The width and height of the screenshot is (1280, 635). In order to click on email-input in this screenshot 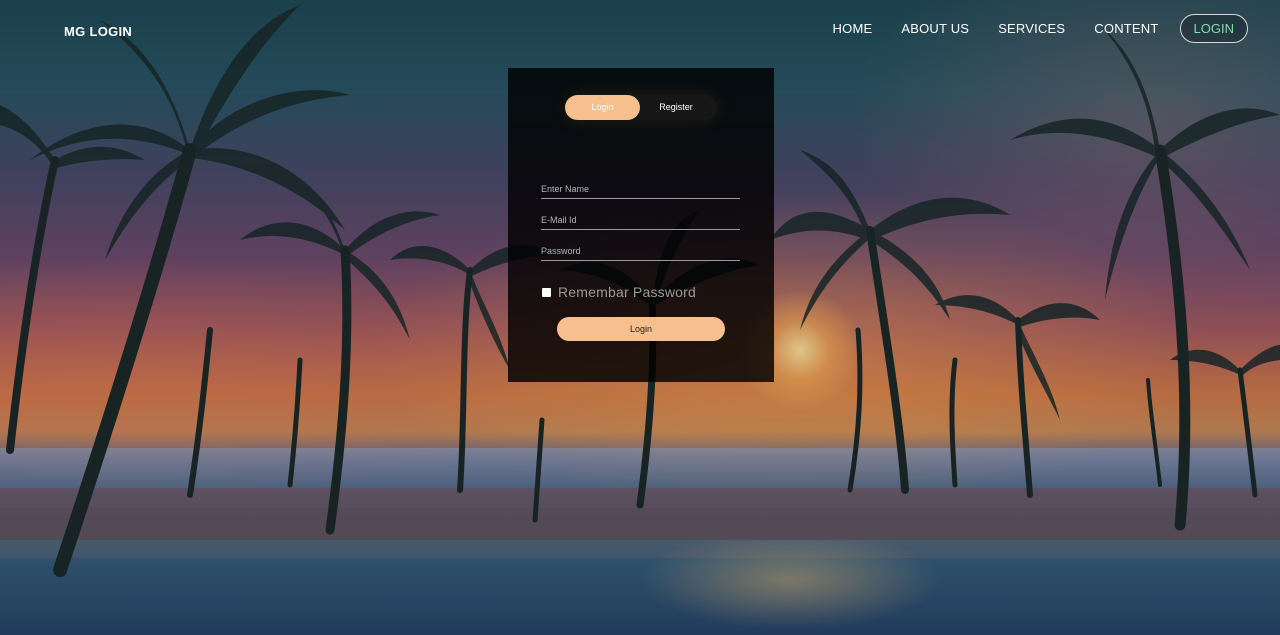, I will do `click(640, 220)`.